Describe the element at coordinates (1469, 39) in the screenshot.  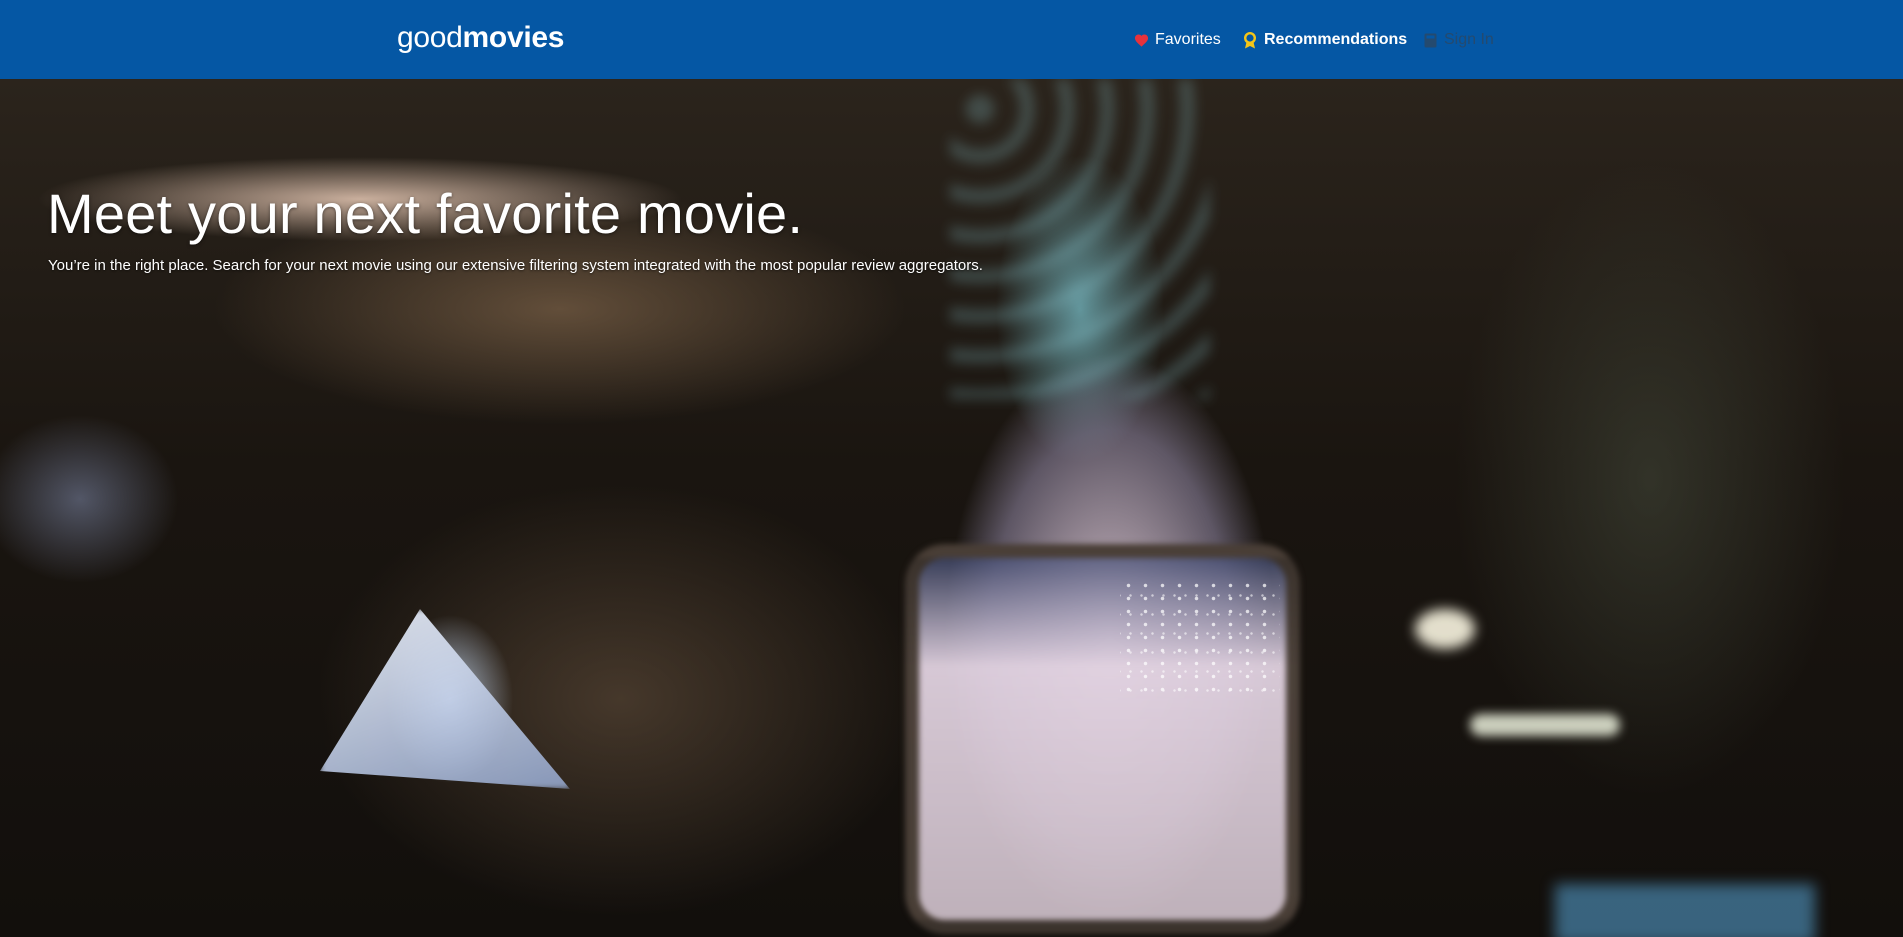
I see `nav-sign-in-label: Sign In` at that location.